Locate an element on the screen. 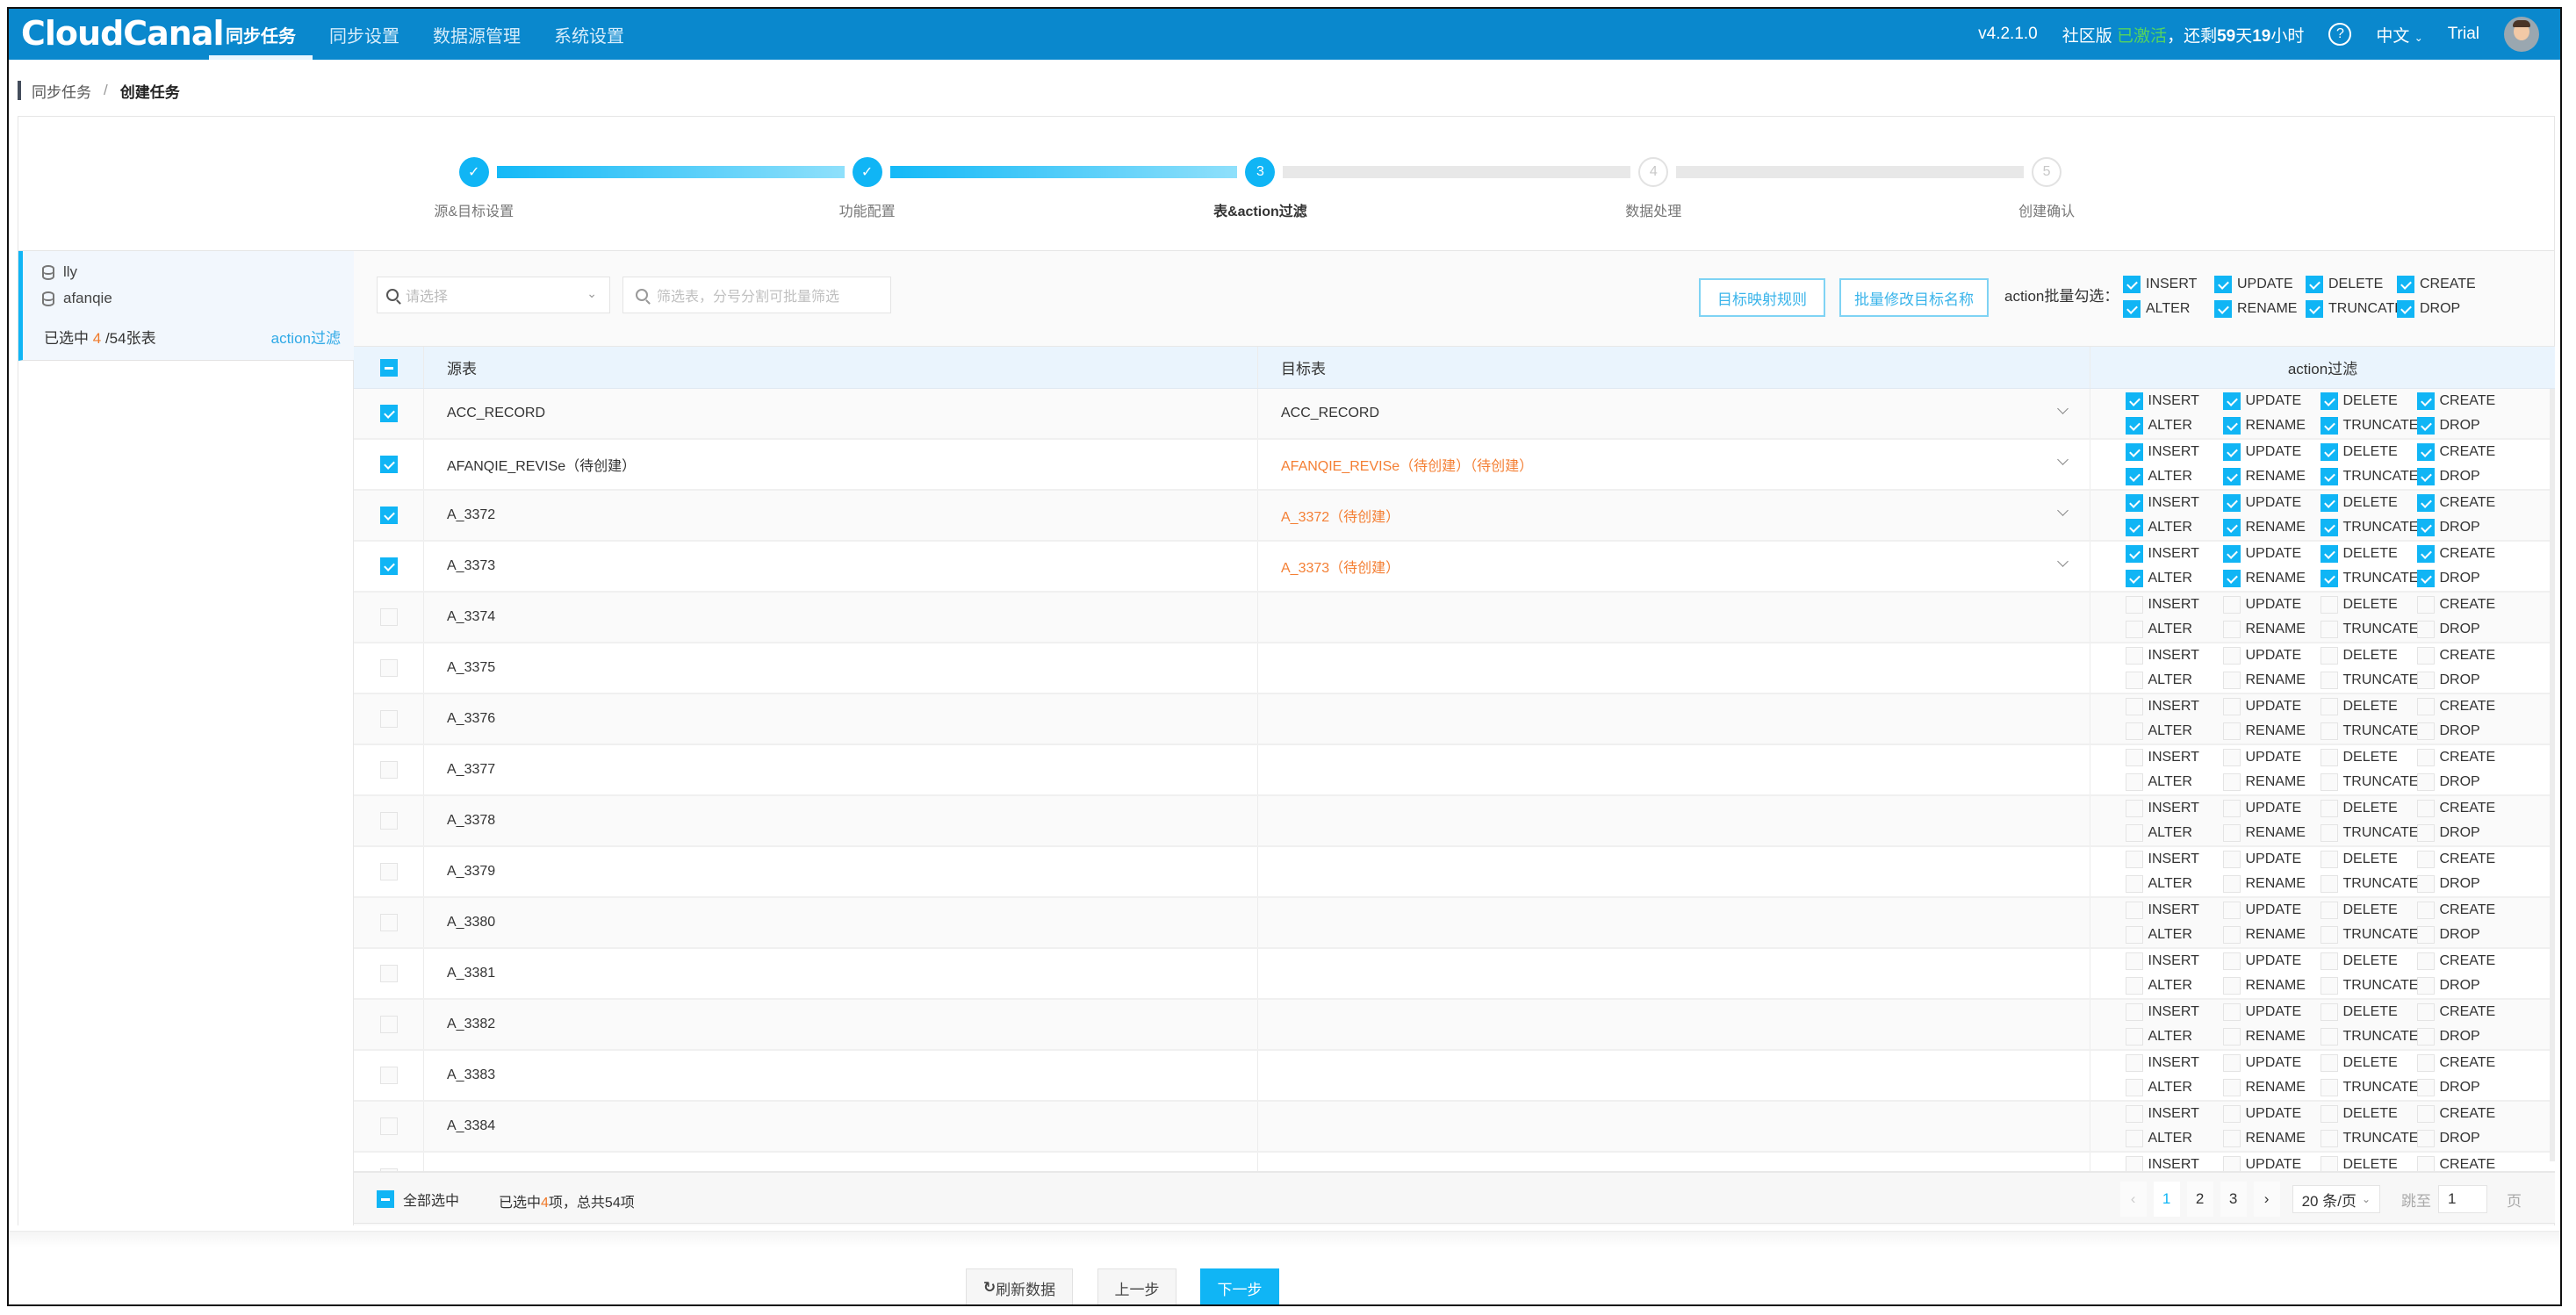 The height and width of the screenshot is (1315, 2576). target-table-cell: A_3373（待创建） is located at coordinates (1674, 566).